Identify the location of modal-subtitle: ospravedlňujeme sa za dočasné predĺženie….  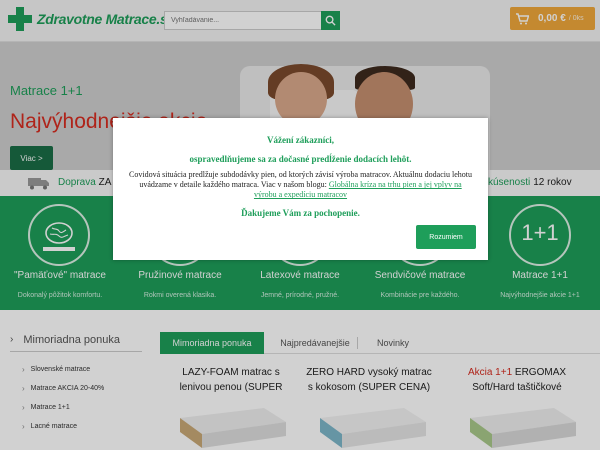
(300, 159).